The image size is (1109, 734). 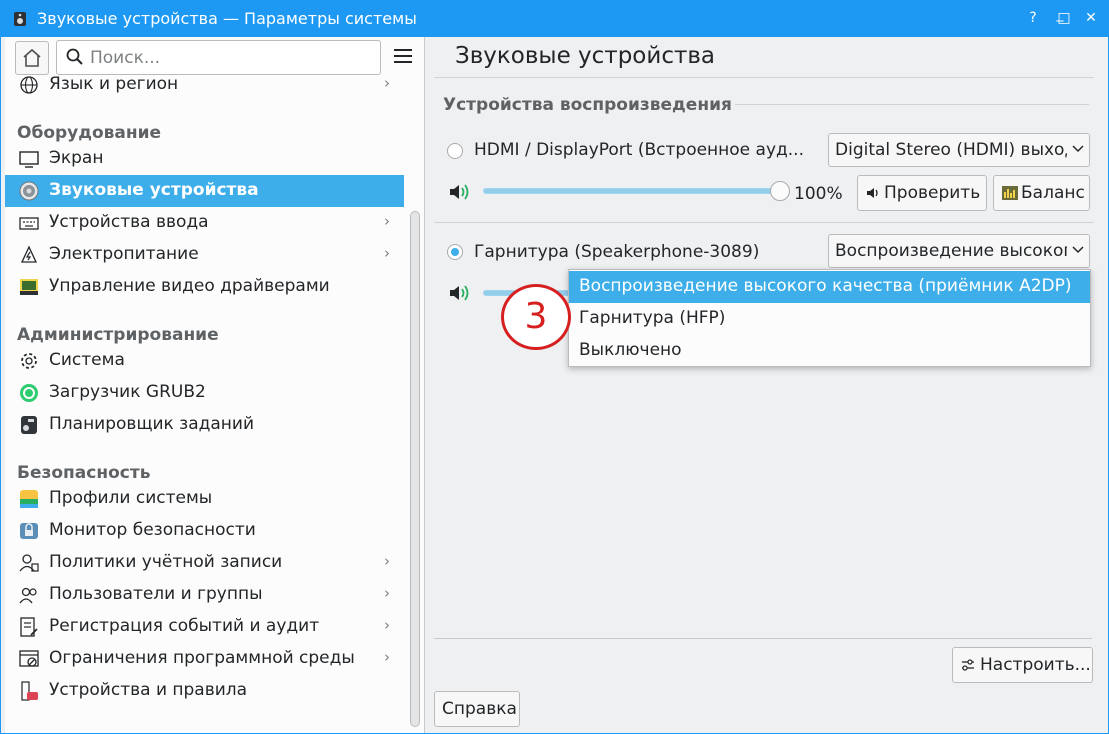 I want to click on step-marker: 3, so click(x=536, y=317).